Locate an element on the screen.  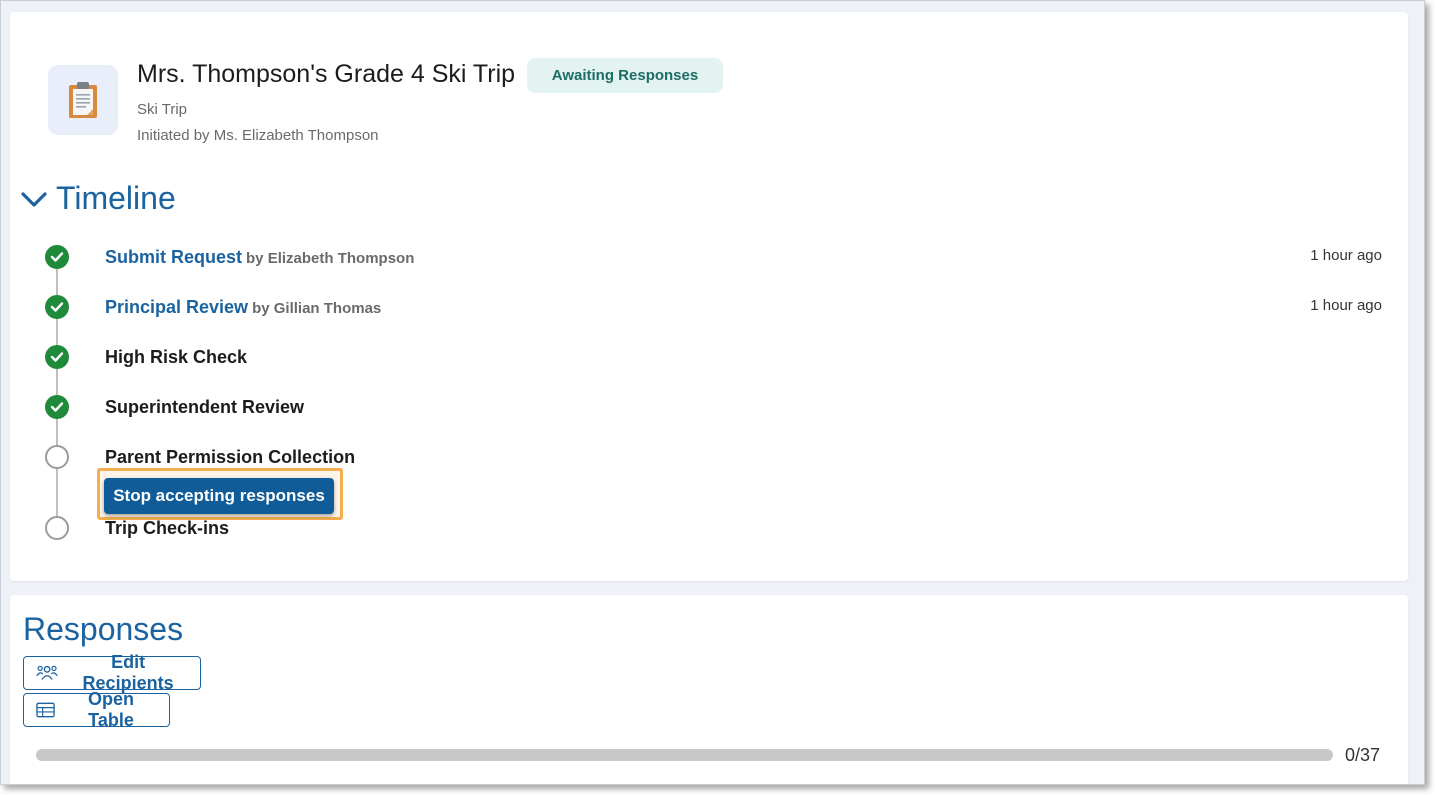
timeline-toggle: Timeline is located at coordinates (98, 198).